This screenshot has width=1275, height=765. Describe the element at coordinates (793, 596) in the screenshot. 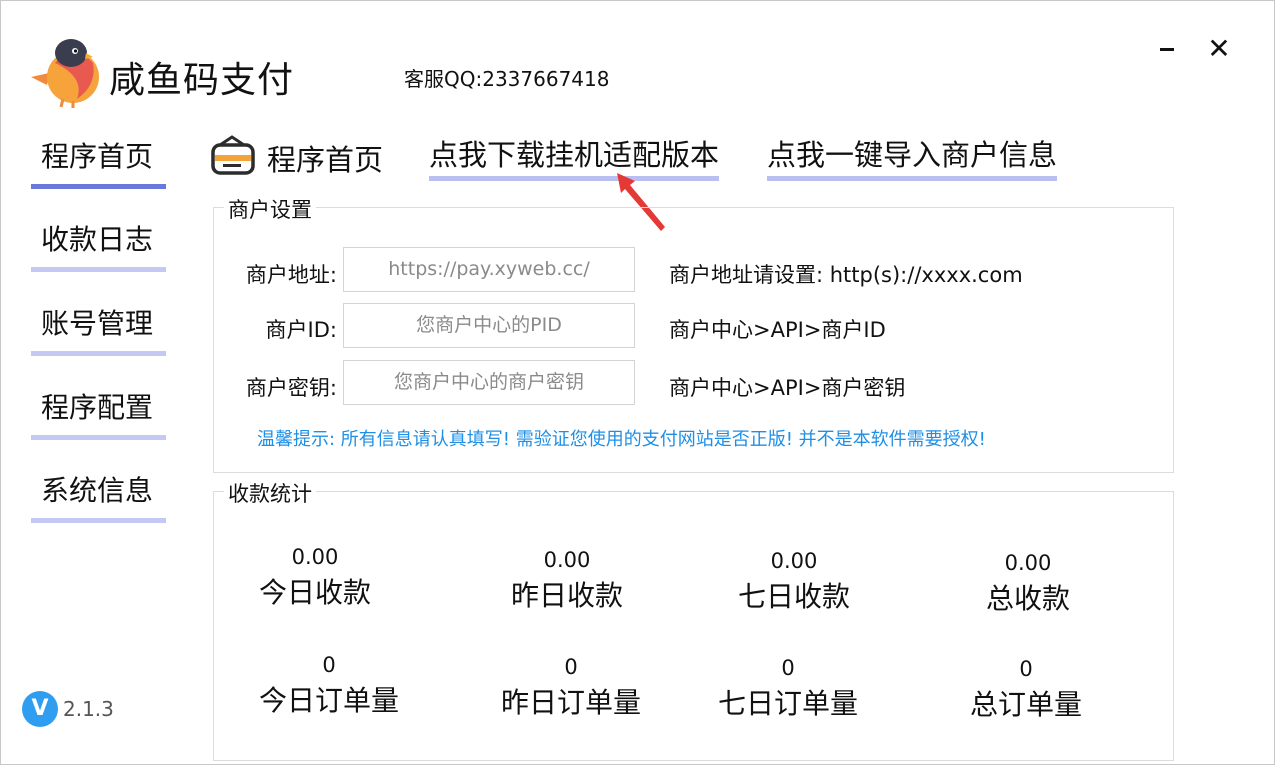

I see `stat-label: 七日收款` at that location.